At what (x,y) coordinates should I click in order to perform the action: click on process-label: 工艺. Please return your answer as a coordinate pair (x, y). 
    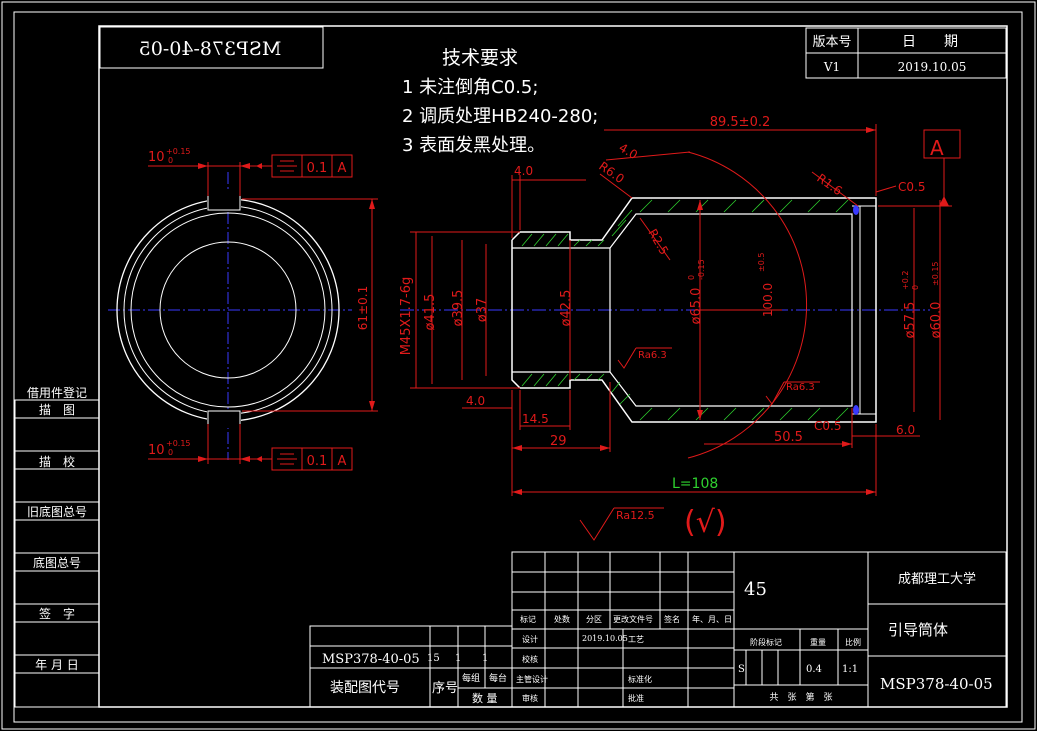
    Looking at the image, I should click on (636, 639).